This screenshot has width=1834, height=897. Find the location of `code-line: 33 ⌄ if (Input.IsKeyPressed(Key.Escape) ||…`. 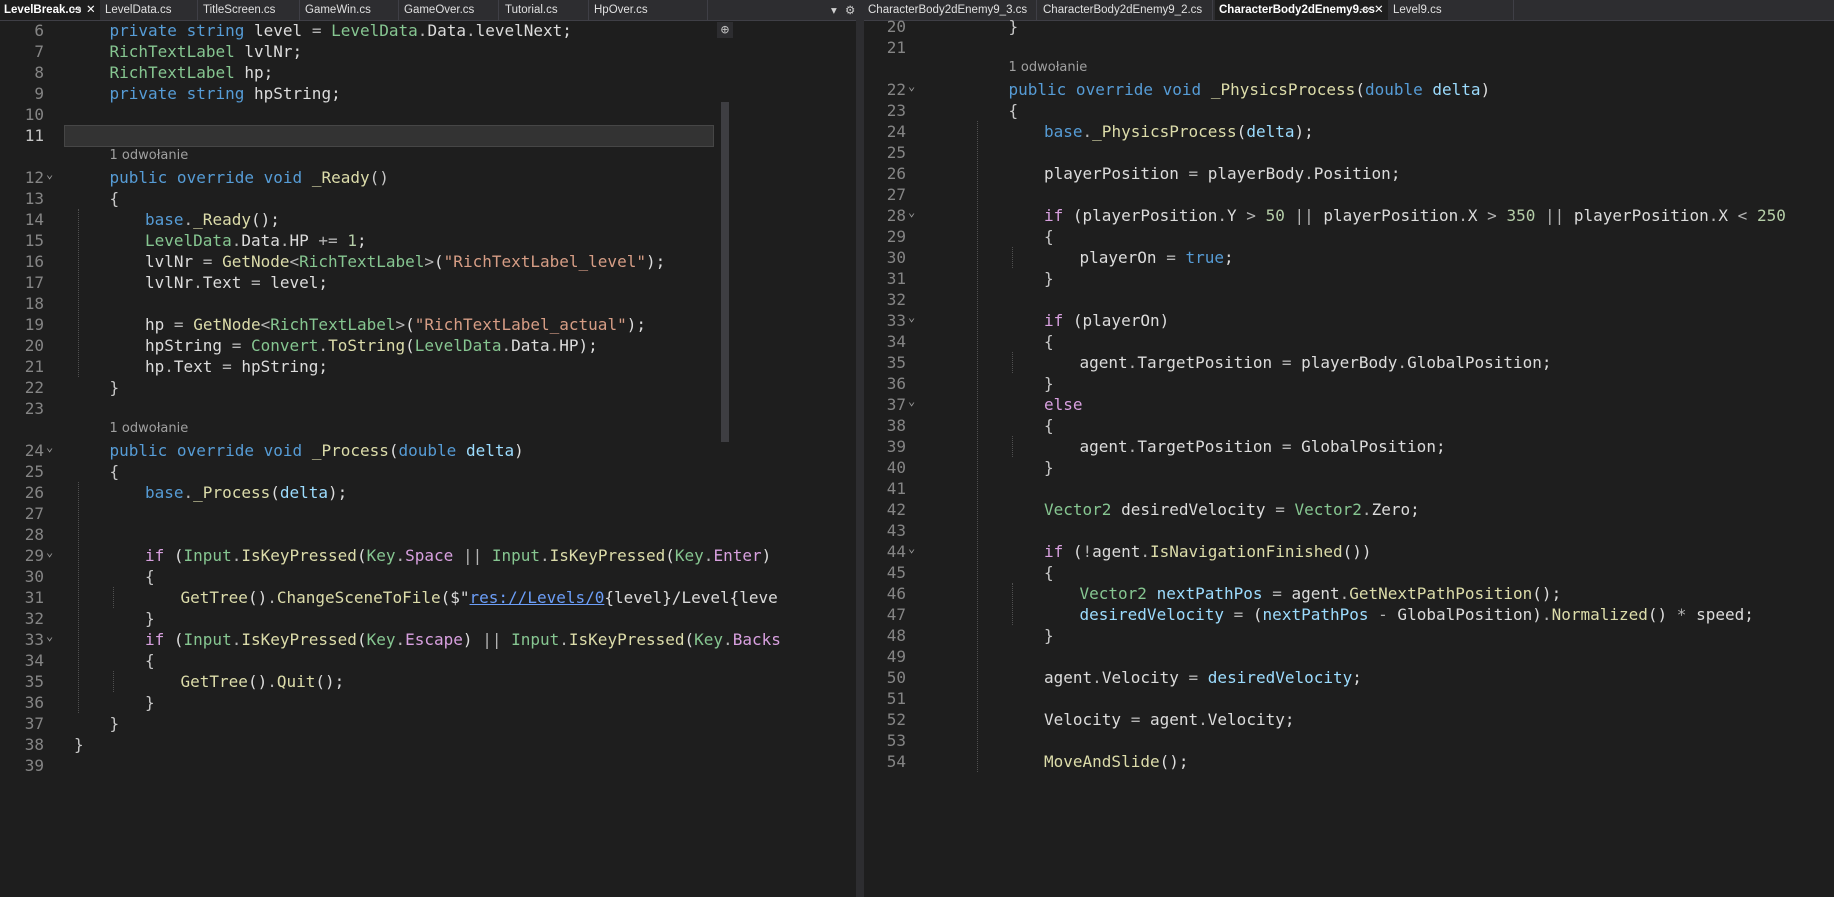

code-line: 33 ⌄ if (Input.IsKeyPressed(Key.Escape) ||… is located at coordinates (431, 639).